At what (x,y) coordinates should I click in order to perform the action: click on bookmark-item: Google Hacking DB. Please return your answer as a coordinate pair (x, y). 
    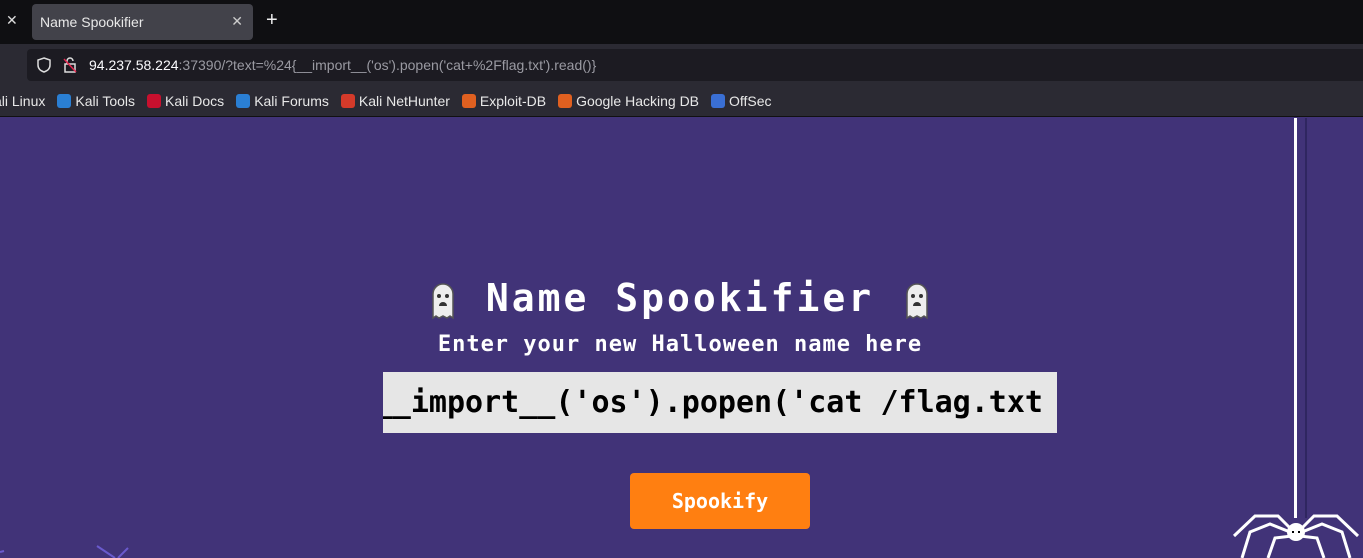
    Looking at the image, I should click on (628, 101).